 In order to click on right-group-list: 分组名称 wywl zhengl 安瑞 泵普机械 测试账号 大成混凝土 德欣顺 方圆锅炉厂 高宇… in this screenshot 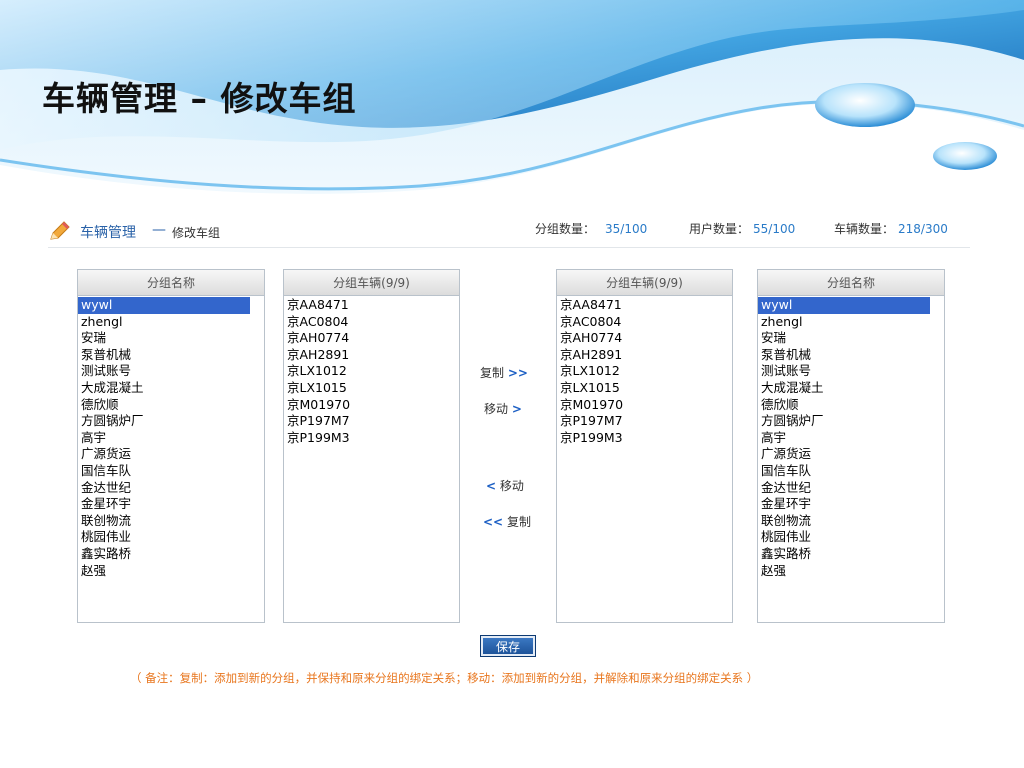, I will do `click(851, 446)`.